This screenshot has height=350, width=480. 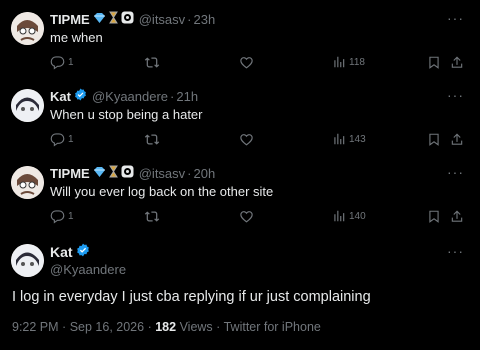 I want to click on views-count: 182, so click(x=166, y=327).